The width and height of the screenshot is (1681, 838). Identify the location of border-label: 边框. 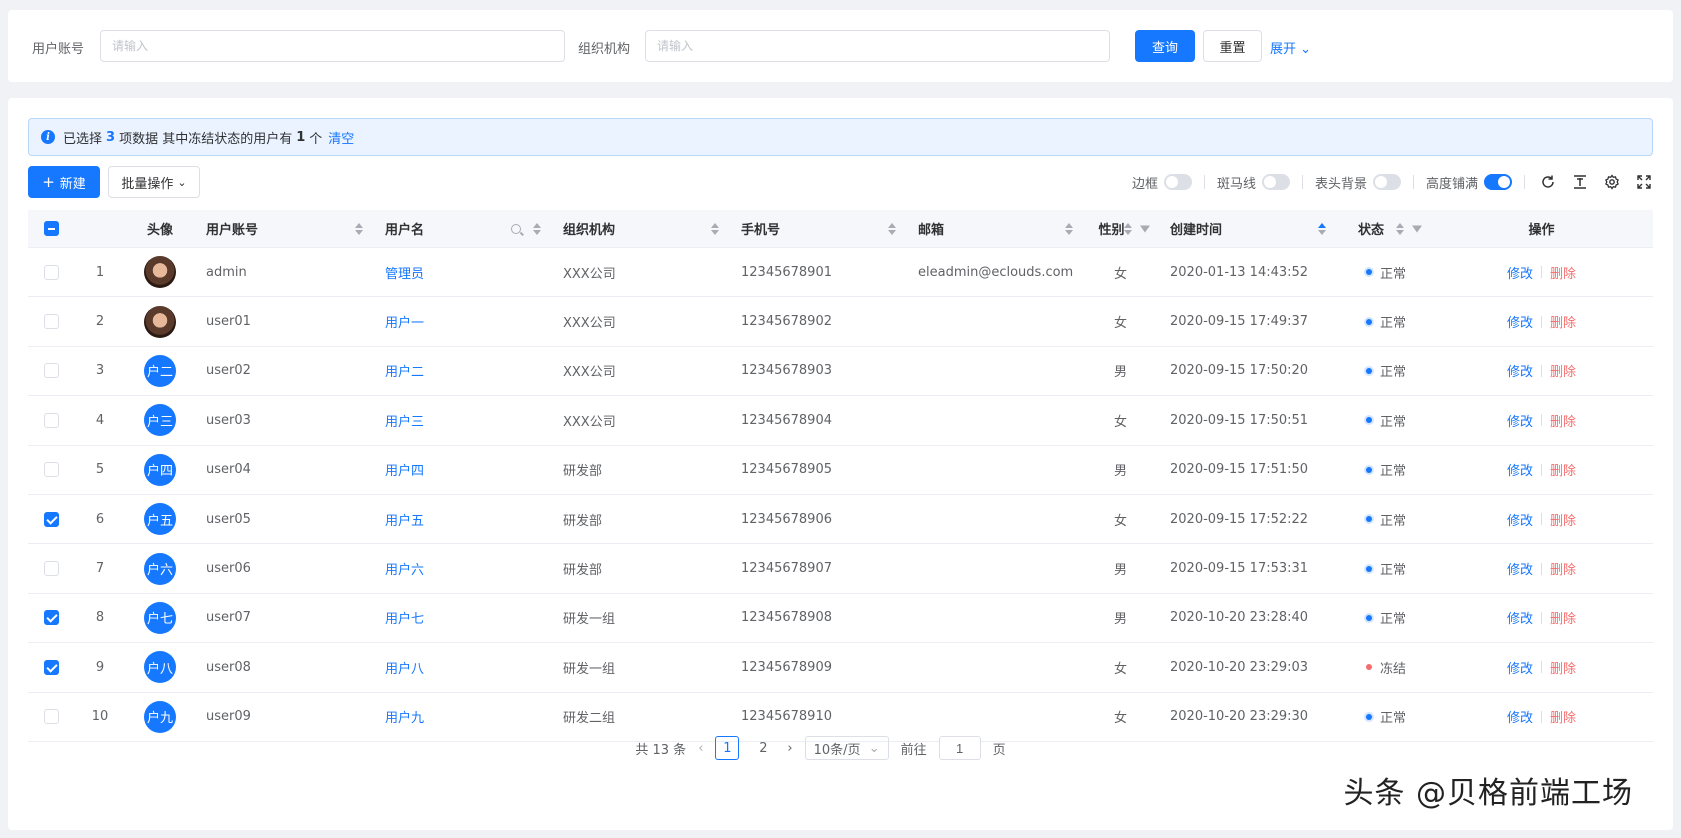
(1144, 184).